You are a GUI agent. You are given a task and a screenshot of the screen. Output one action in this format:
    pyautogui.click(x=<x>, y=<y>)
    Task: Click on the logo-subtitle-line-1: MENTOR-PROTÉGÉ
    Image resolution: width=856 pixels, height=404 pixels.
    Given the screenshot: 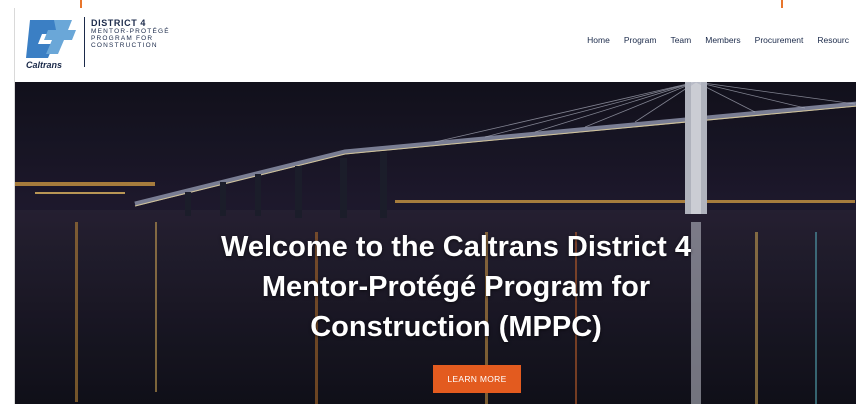 What is the action you would take?
    pyautogui.click(x=130, y=31)
    